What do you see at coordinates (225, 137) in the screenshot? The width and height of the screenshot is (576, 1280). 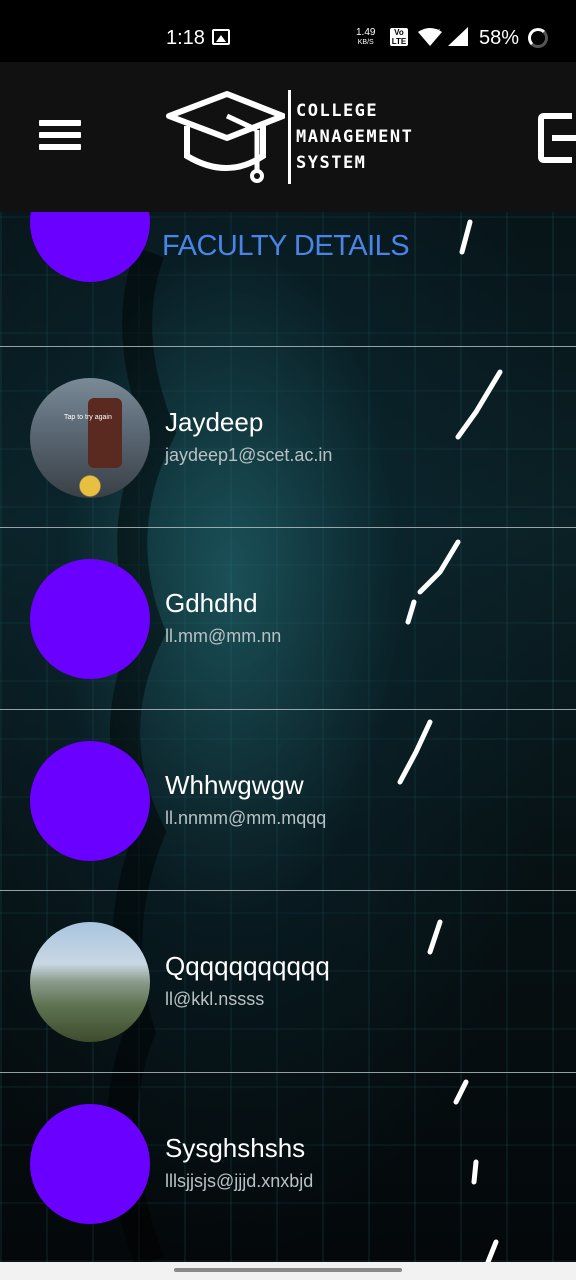 I see `graduation-cap-icon` at bounding box center [225, 137].